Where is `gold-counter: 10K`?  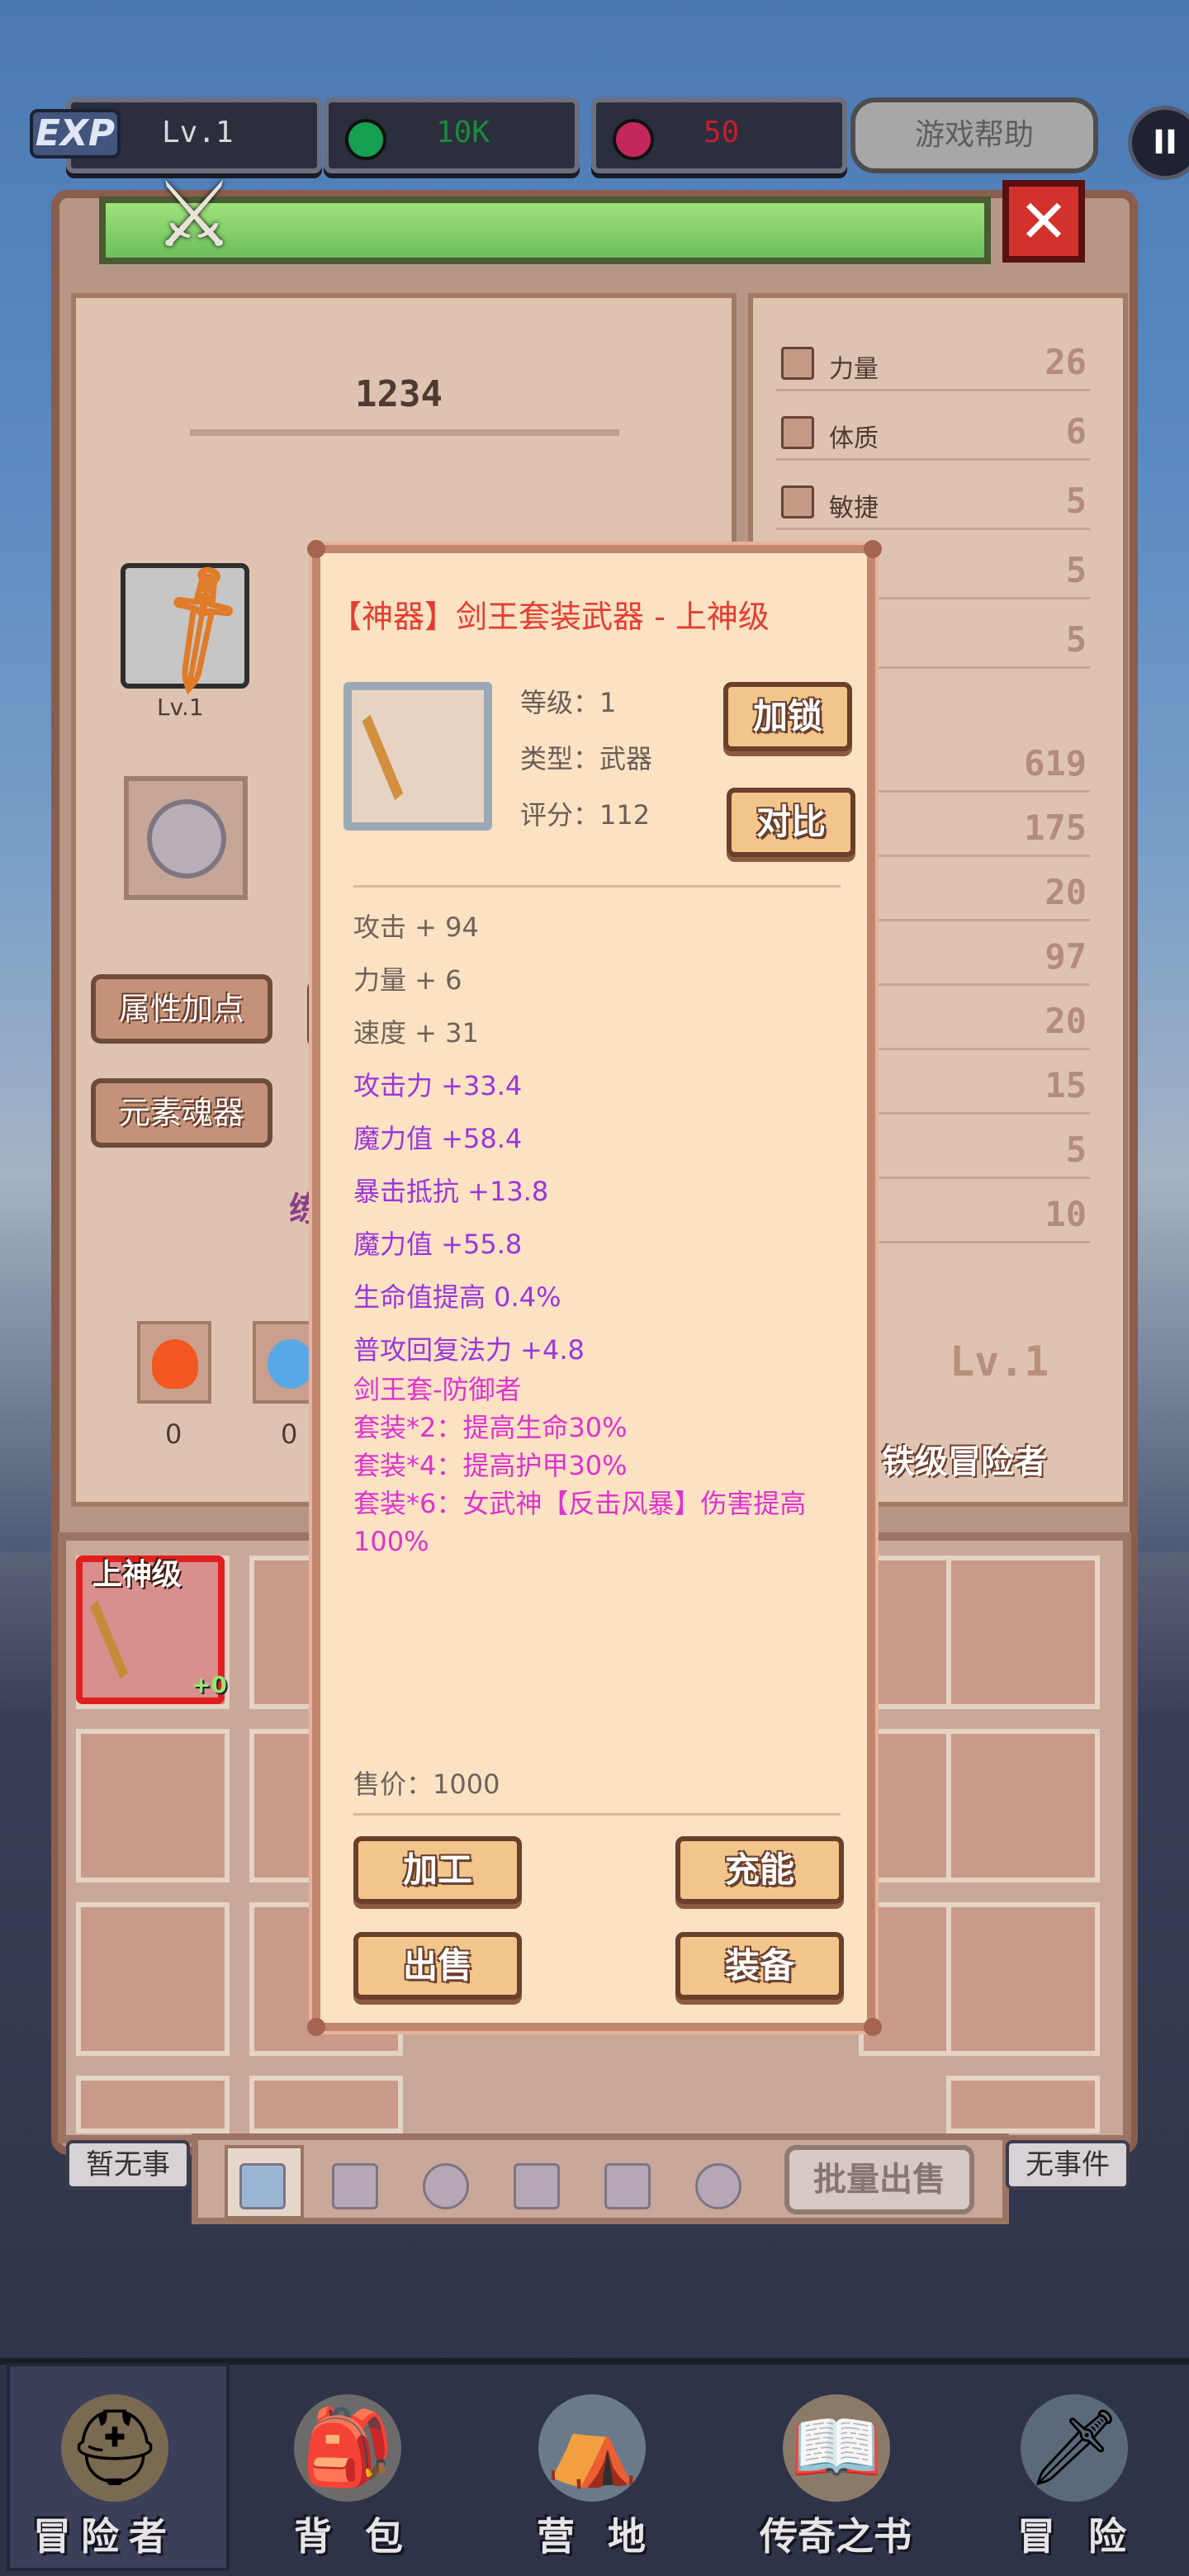
gold-counter: 10K is located at coordinates (452, 135).